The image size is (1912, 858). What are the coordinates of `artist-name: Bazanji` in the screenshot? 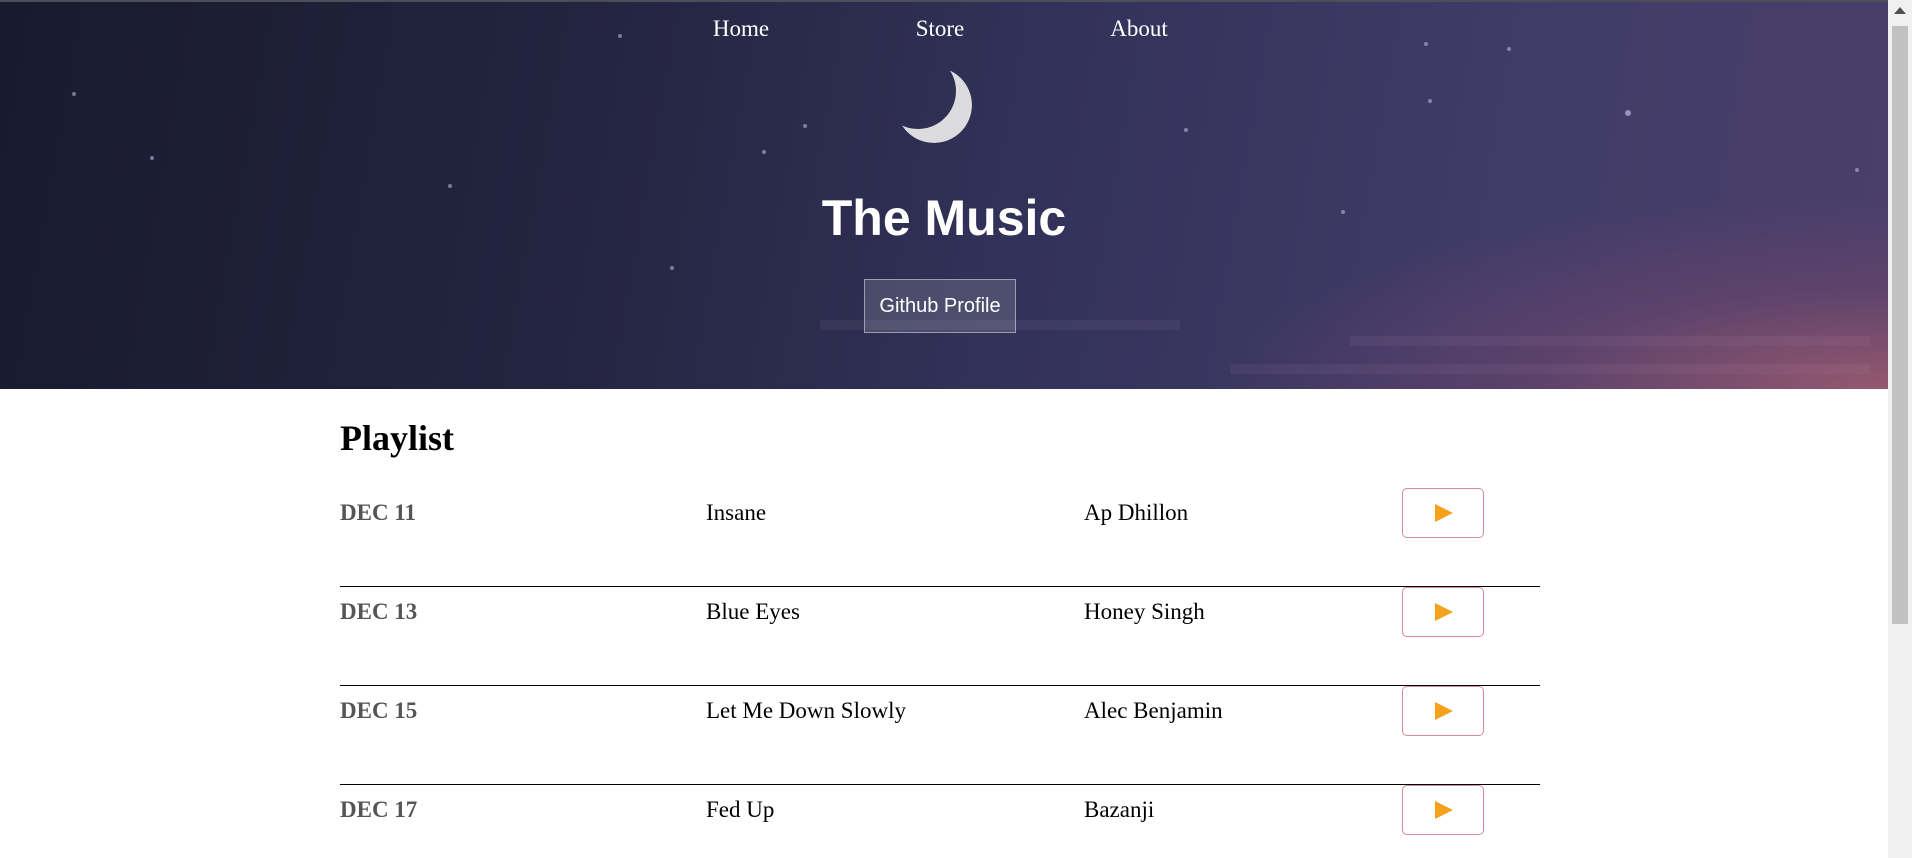 It's located at (1119, 809).